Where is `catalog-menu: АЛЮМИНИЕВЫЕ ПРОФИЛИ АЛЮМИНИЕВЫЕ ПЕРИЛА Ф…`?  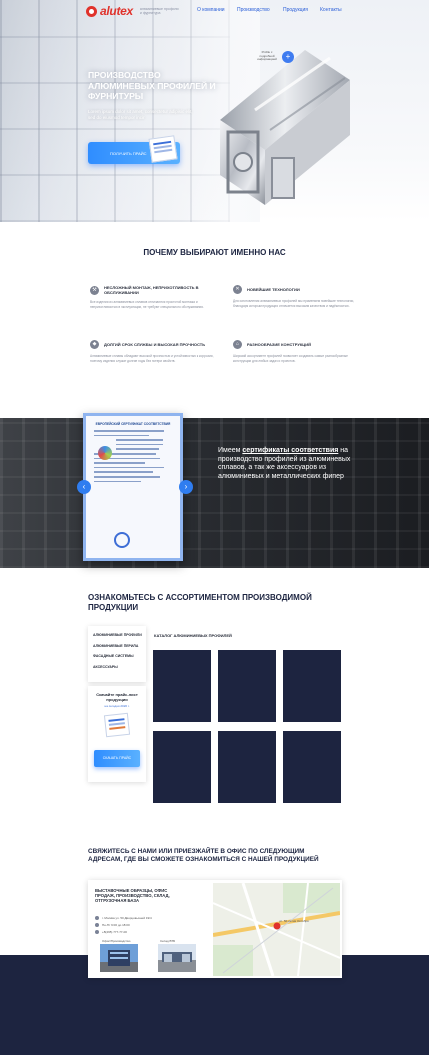
catalog-menu: АЛЮМИНИЕВЫЕ ПРОФИЛИ АЛЮМИНИЕВЫЕ ПЕРИЛА Ф… is located at coordinates (117, 654).